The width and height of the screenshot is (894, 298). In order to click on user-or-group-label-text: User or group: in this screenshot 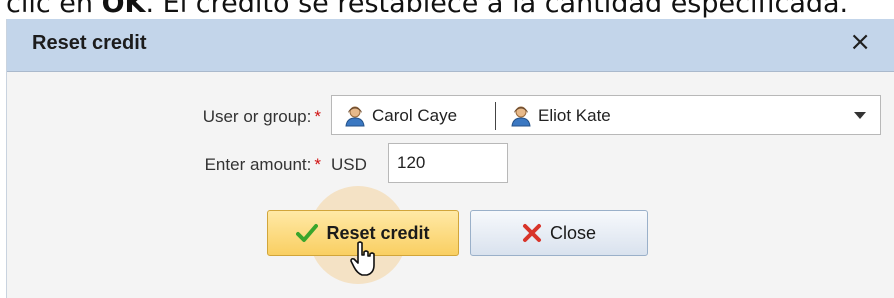, I will do `click(257, 116)`.